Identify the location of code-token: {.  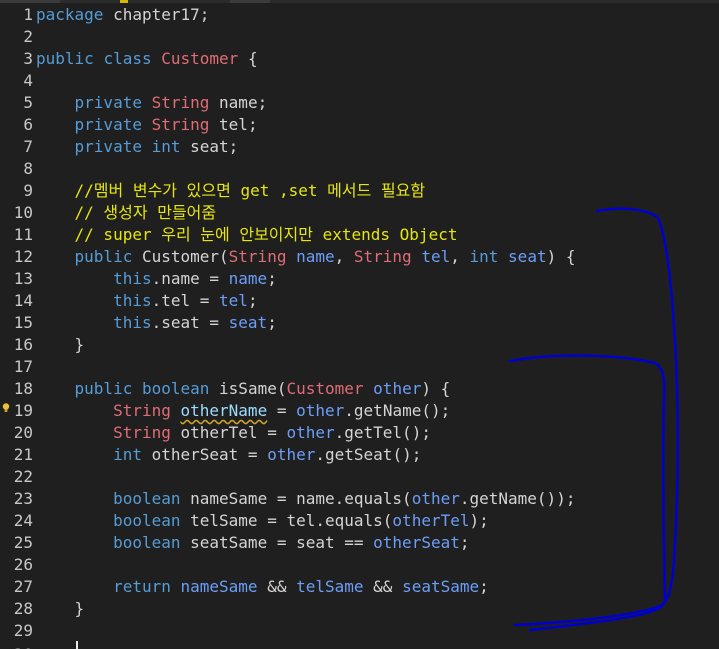
(248, 58).